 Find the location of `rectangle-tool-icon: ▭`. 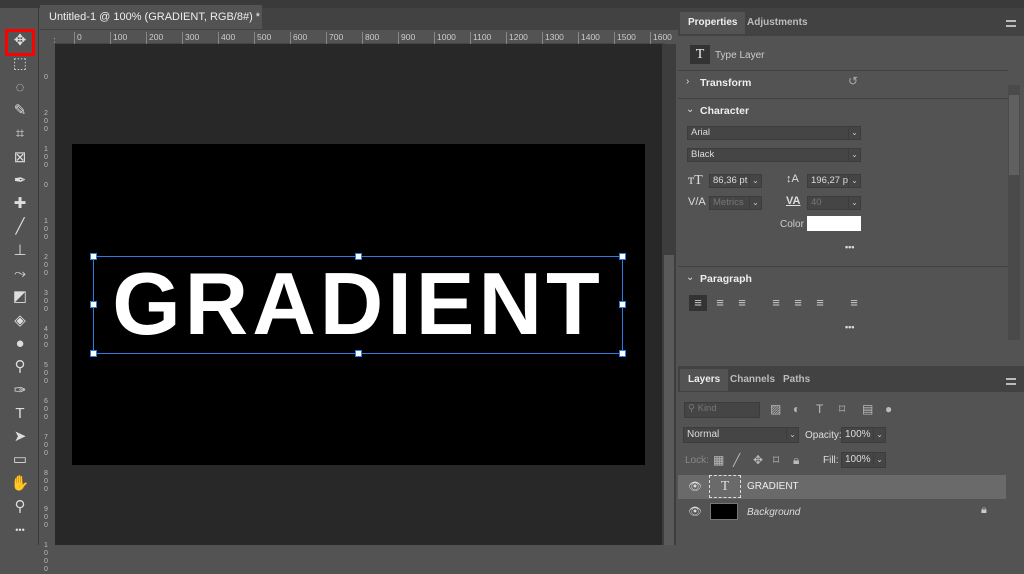

rectangle-tool-icon: ▭ is located at coordinates (20, 460).